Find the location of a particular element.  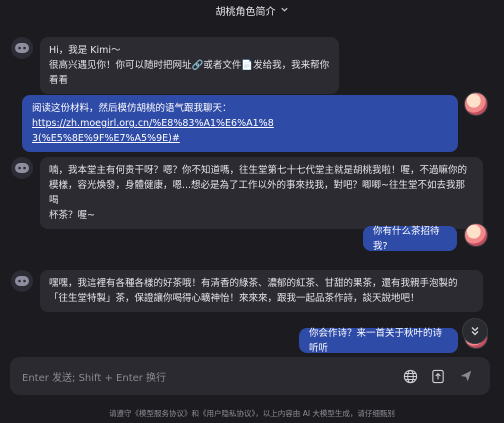

page-title: 胡桃角色简介 is located at coordinates (245, 12).